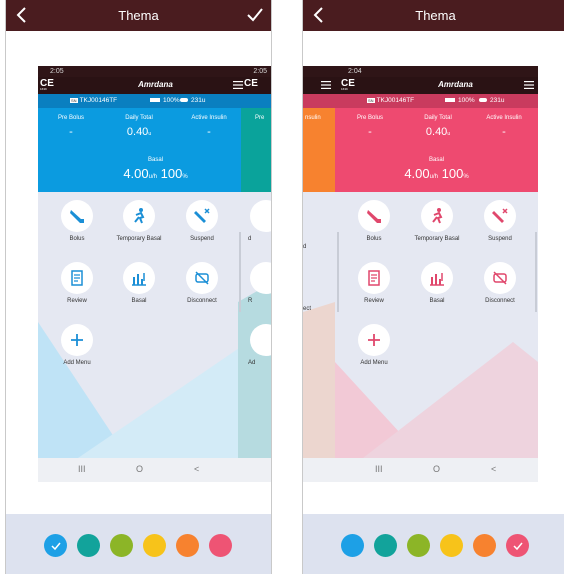 The image size is (564, 574). What do you see at coordinates (139, 123) in the screenshot?
I see `daily-total: Daily Total 0.40u` at bounding box center [139, 123].